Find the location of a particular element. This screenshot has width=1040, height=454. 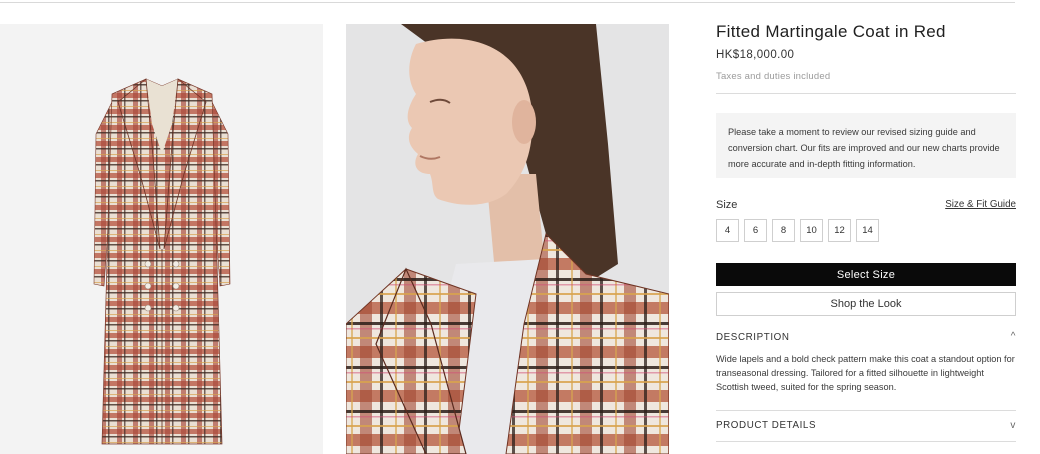

size-option-6: 6 is located at coordinates (755, 230).